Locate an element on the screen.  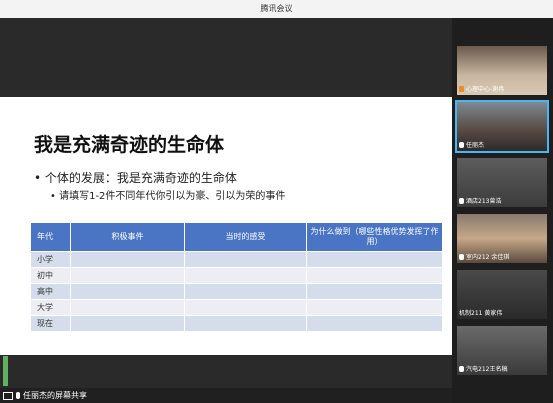
participant-name: 汽电212王名稿 is located at coordinates (487, 369).